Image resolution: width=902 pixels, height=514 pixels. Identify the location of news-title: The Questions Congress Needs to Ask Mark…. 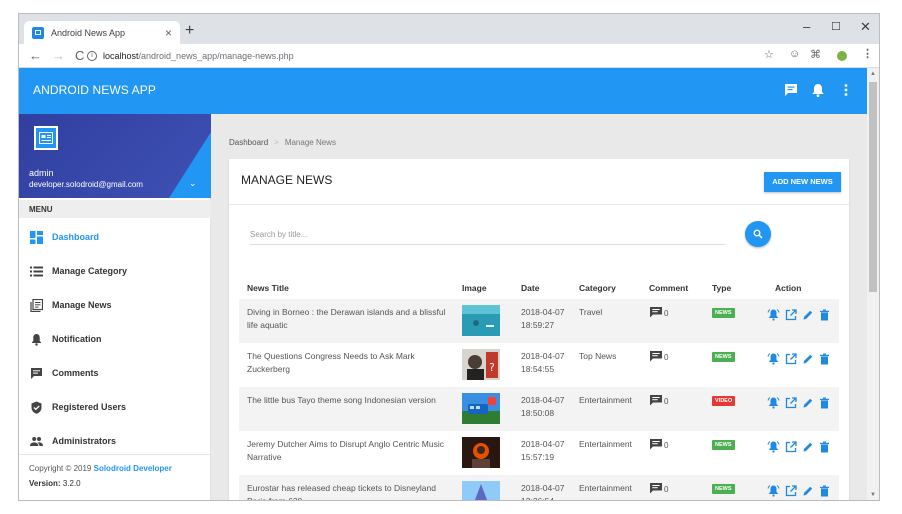
(350, 362).